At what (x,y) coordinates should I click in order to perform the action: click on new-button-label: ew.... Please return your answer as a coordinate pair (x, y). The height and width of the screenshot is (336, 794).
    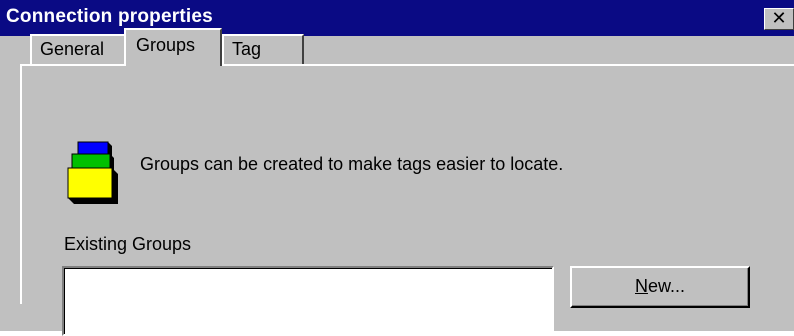
    Looking at the image, I should click on (666, 286).